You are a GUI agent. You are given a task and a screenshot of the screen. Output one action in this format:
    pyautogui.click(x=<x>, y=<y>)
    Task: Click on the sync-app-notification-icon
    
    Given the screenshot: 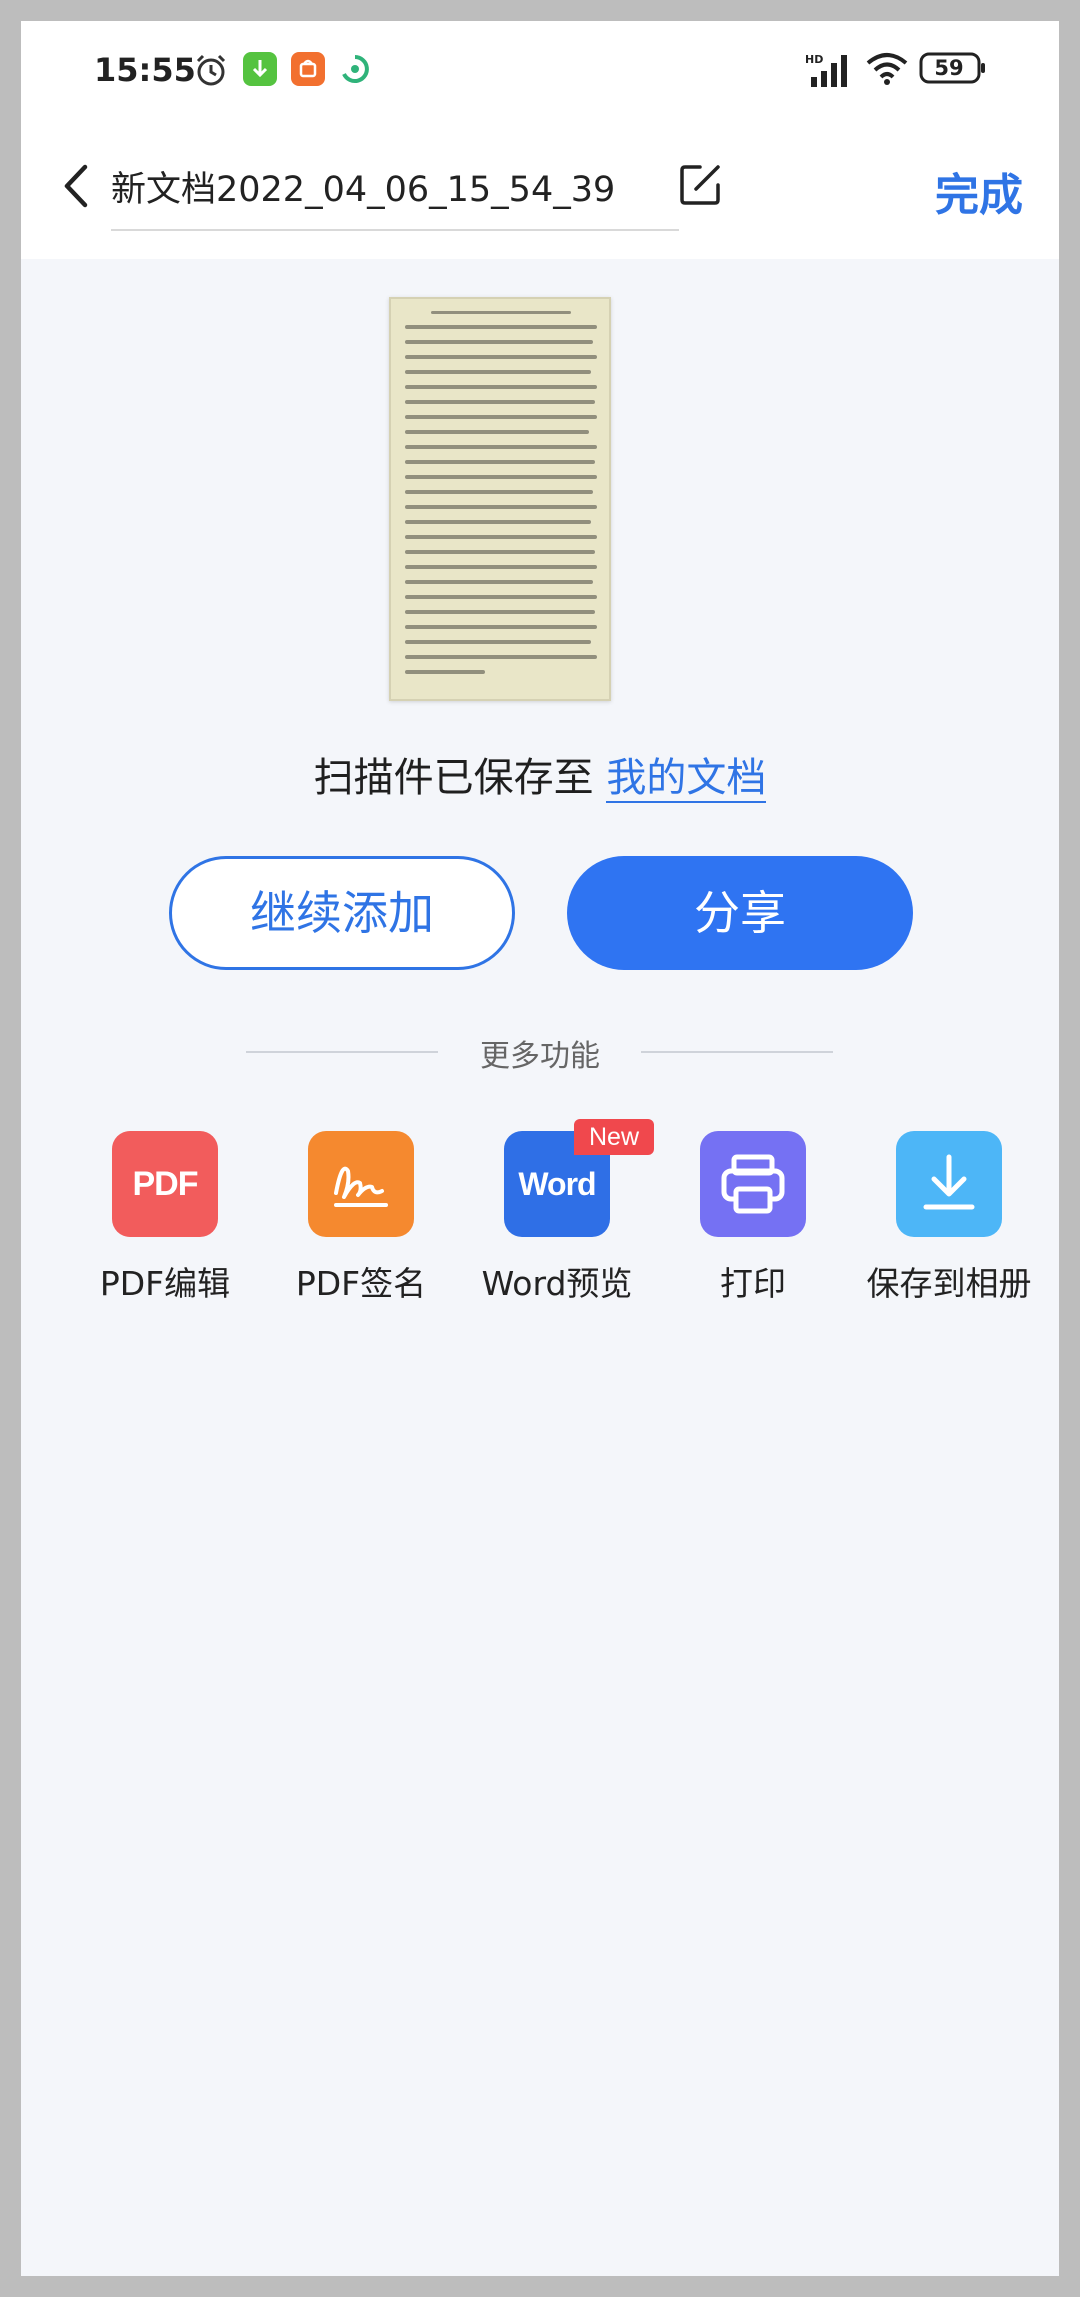 What is the action you would take?
    pyautogui.click(x=355, y=69)
    